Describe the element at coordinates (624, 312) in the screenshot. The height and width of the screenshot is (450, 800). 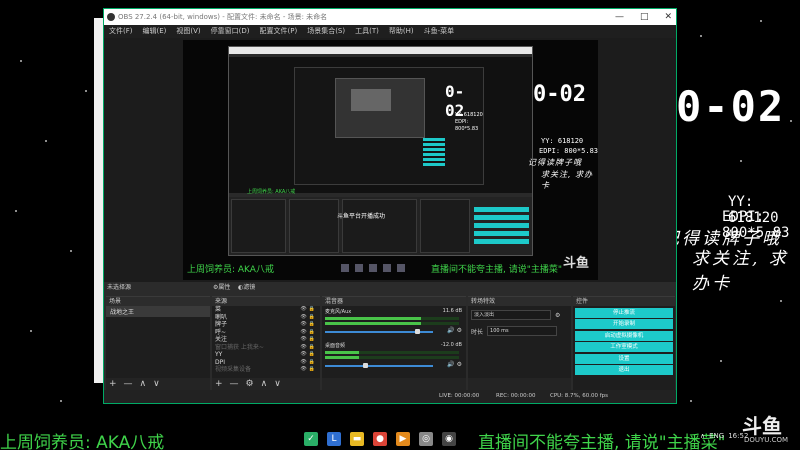
I see `stop-streaming-button: 停止推流` at that location.